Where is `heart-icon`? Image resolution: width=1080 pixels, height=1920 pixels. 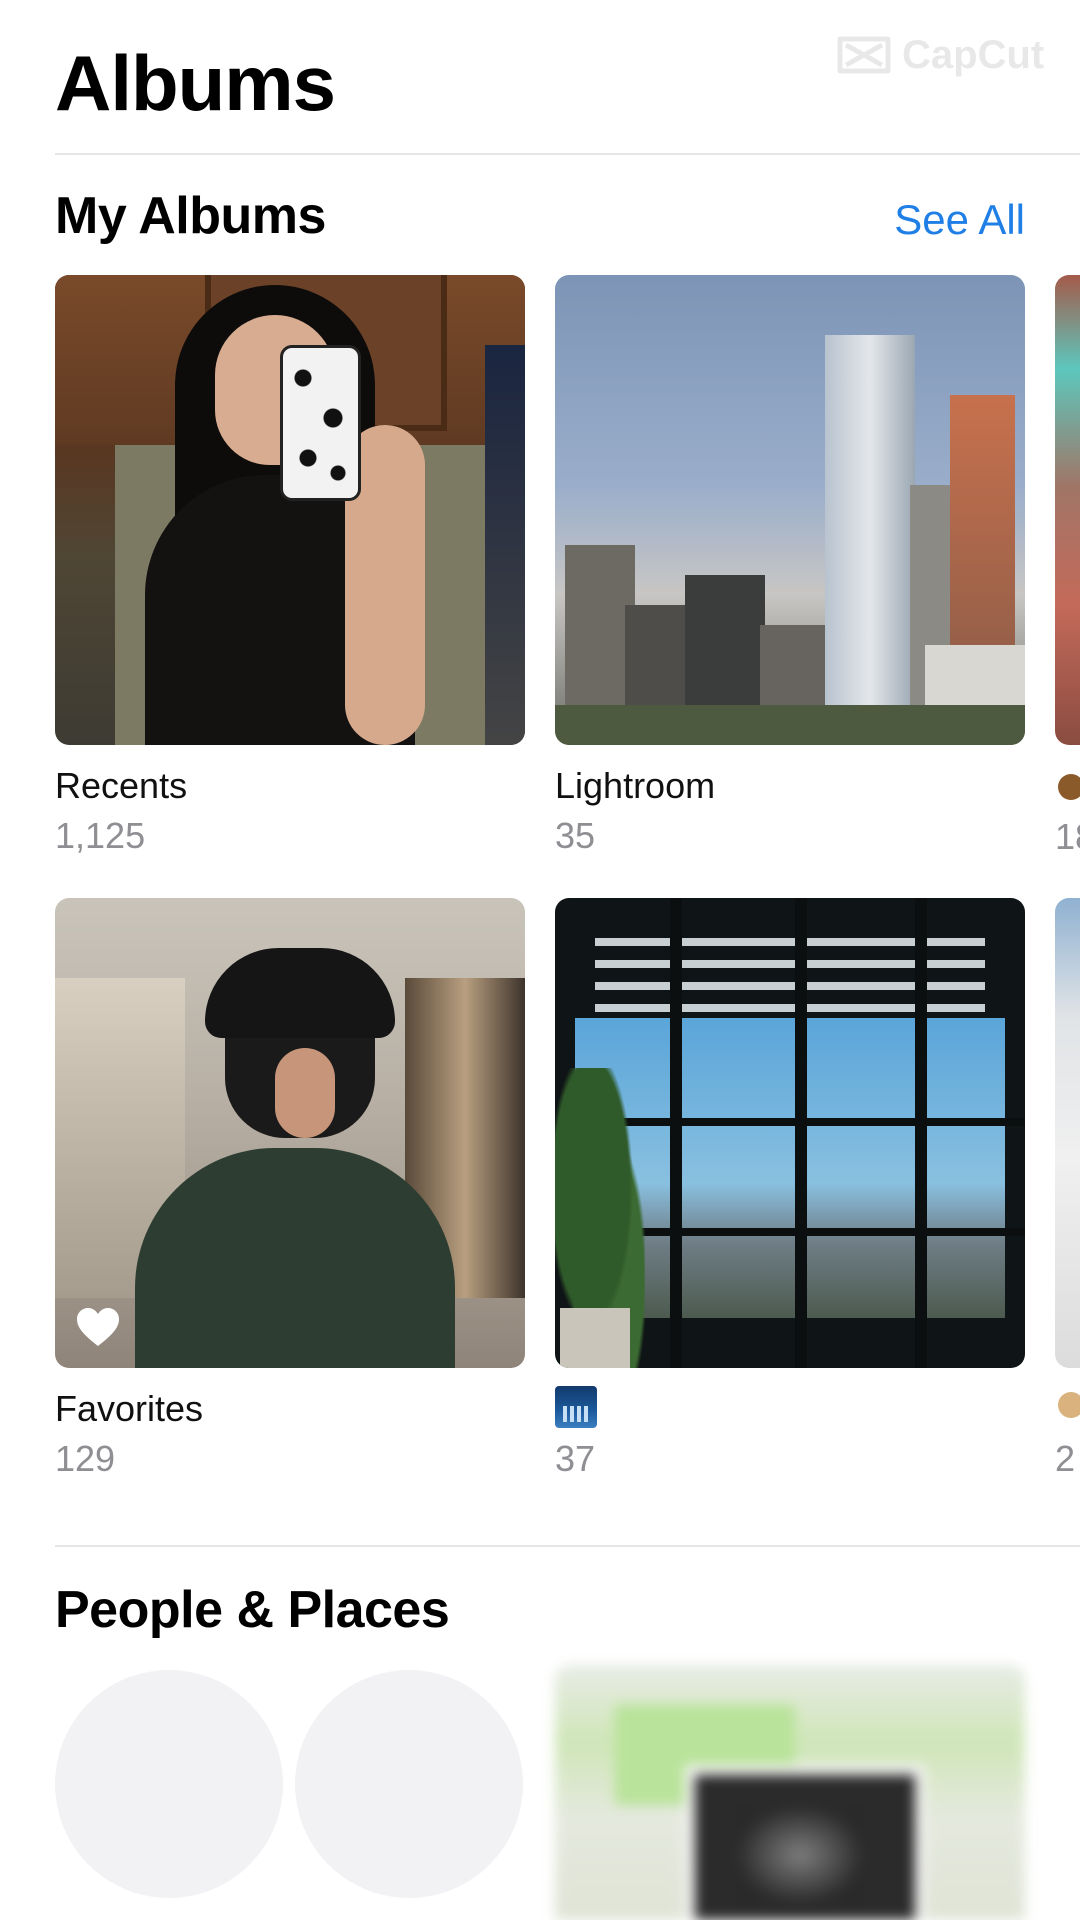
heart-icon is located at coordinates (98, 1327).